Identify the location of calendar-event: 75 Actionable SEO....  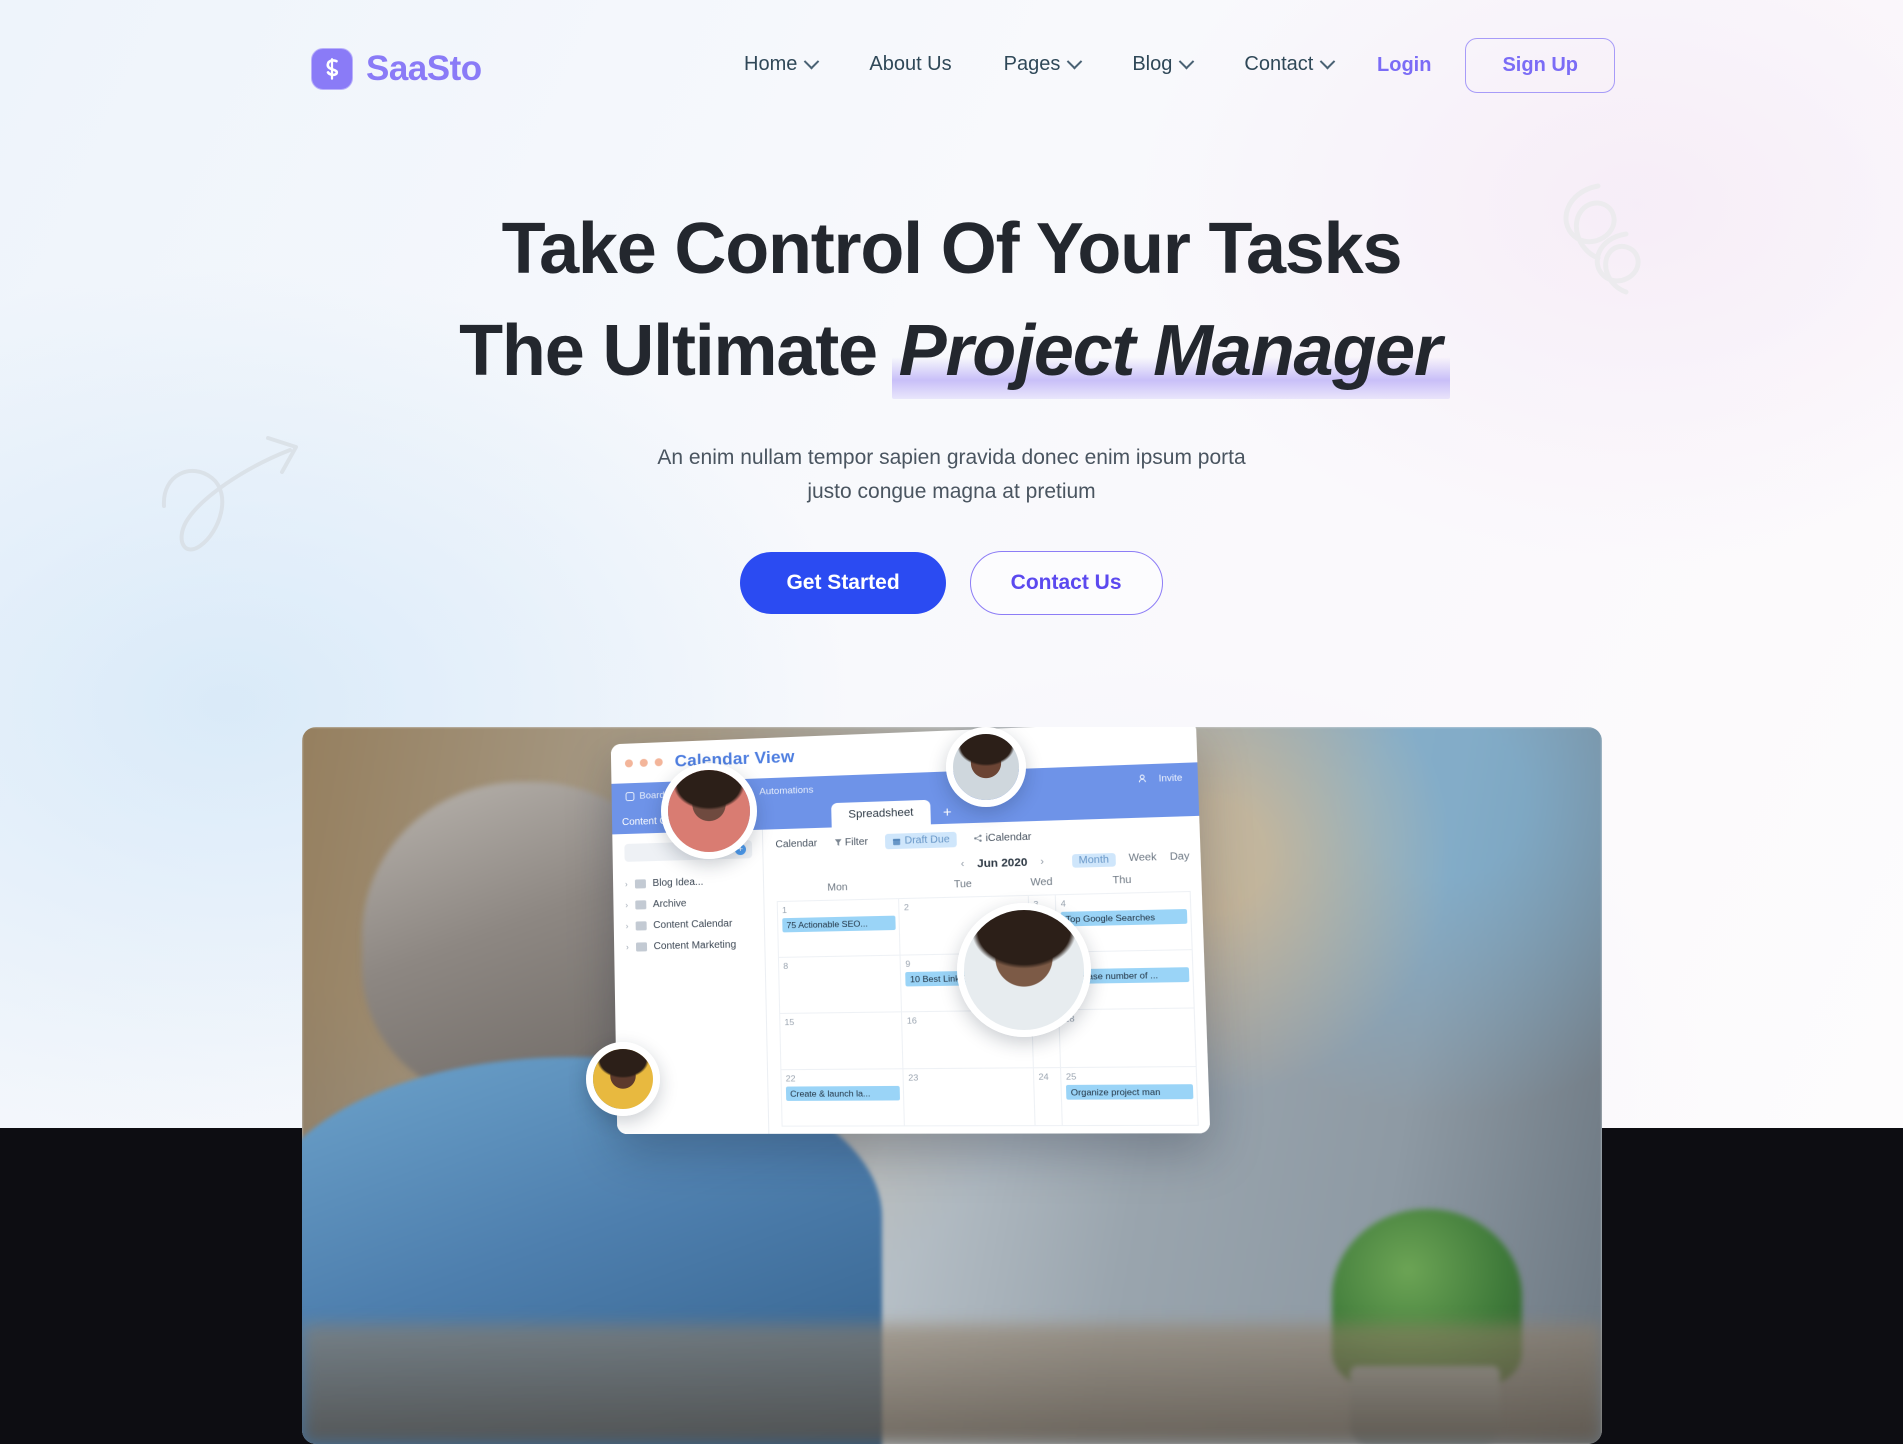
(839, 924).